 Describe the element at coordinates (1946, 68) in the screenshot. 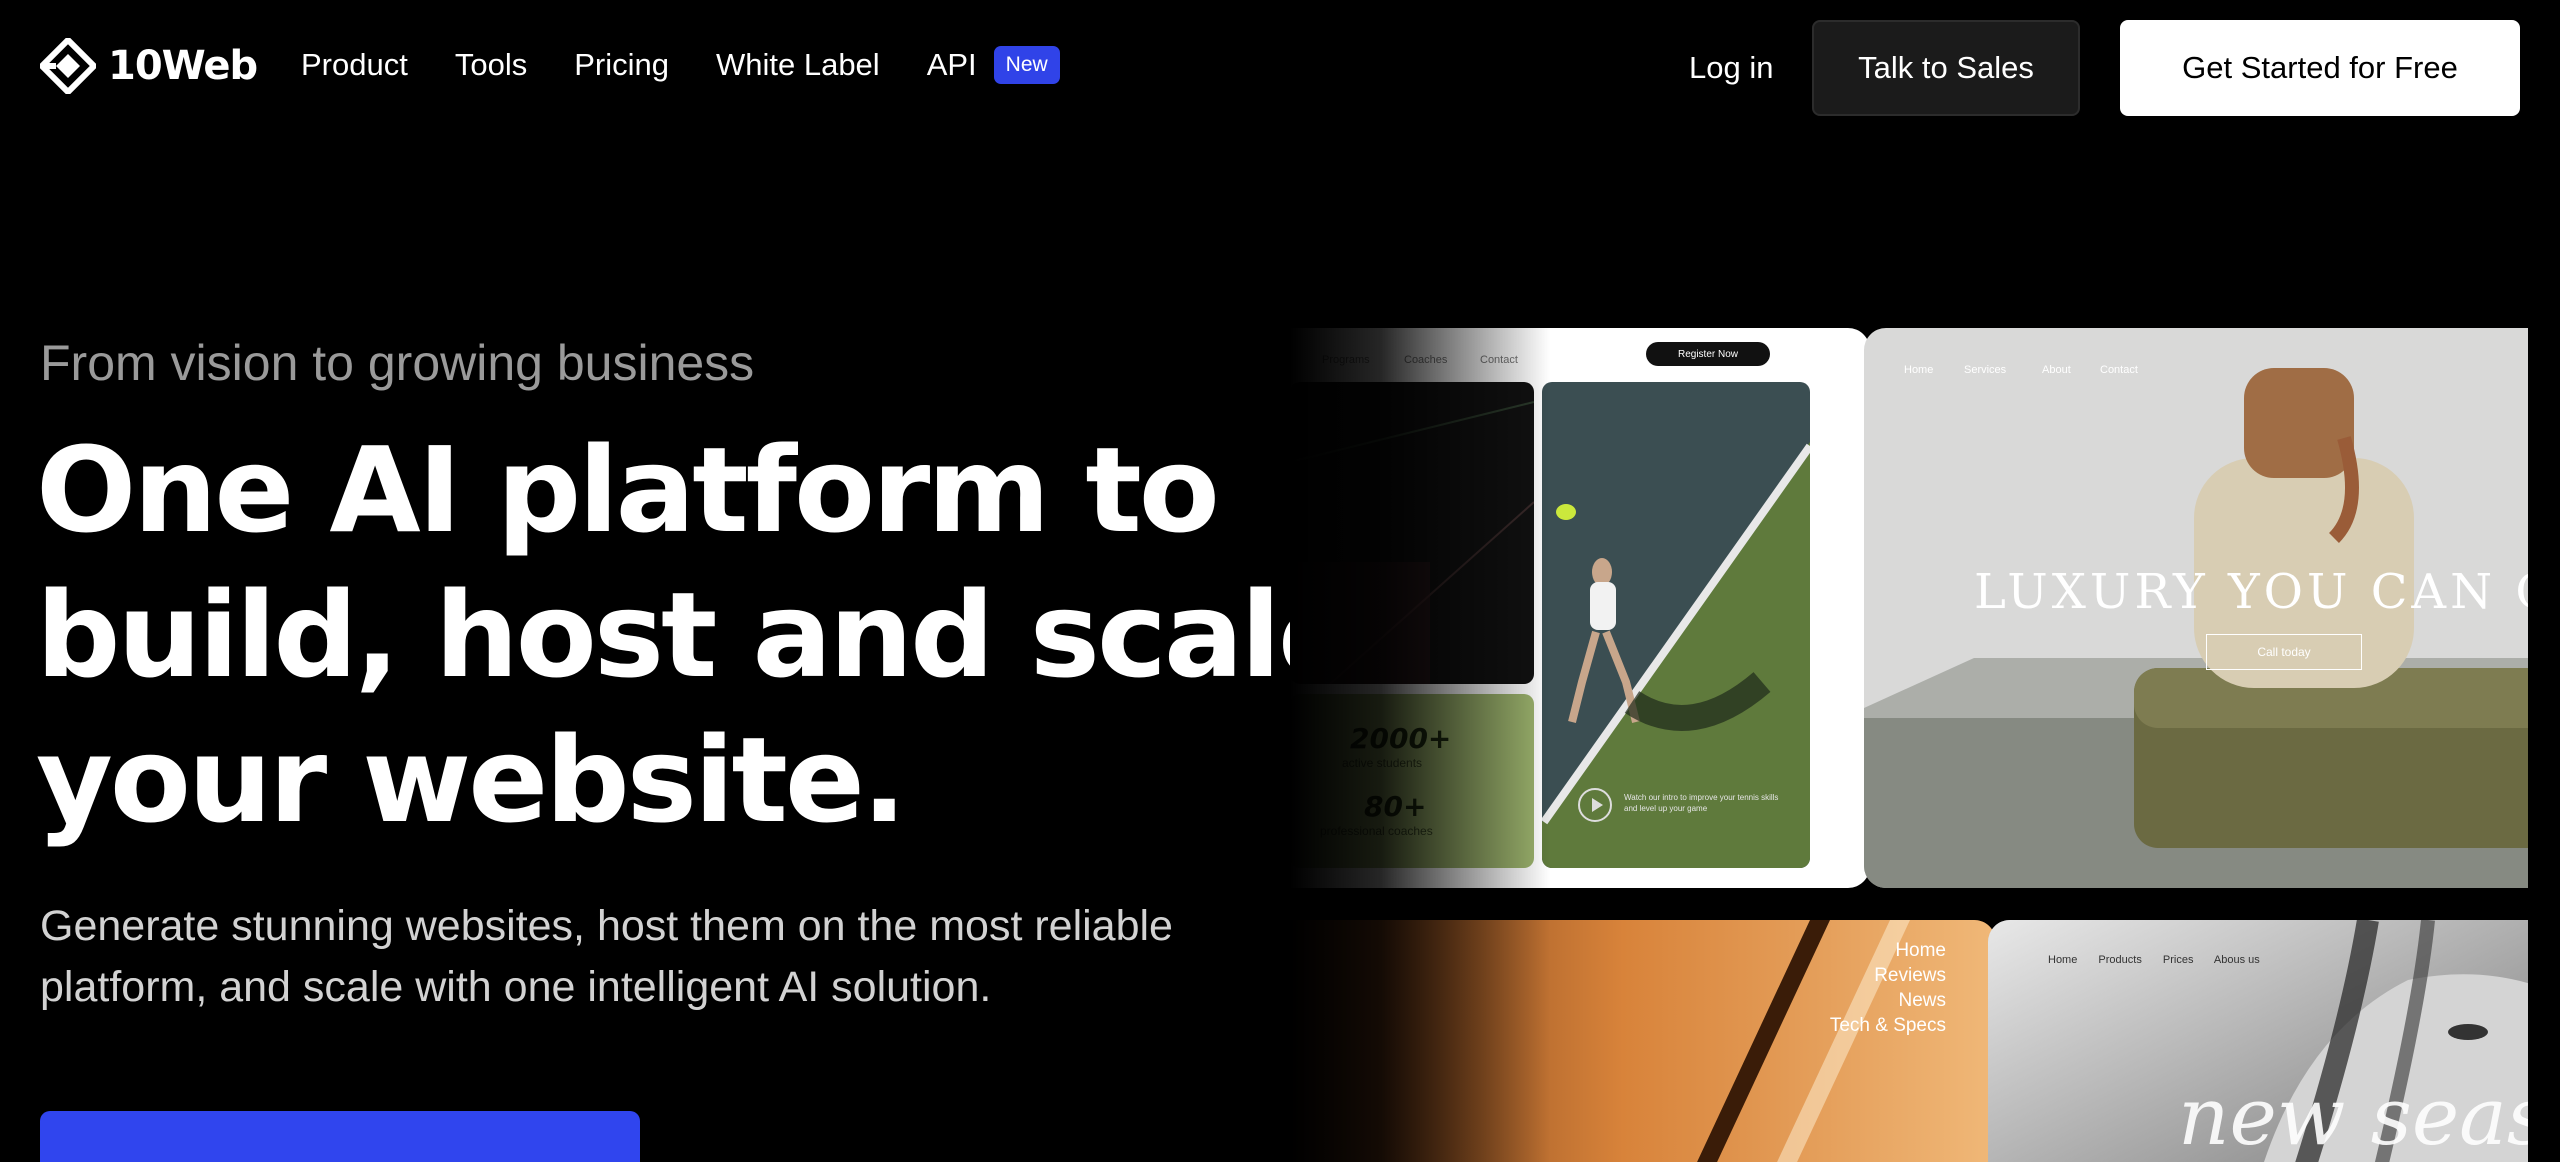

I see `talk-to-sales-button: Talk to Sales` at that location.